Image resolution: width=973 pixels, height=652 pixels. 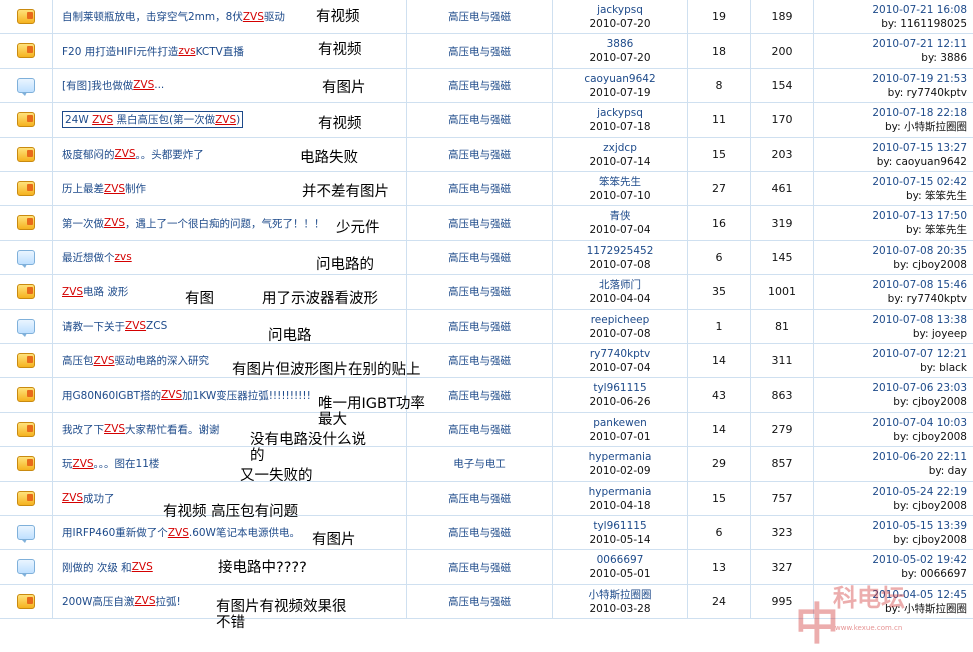 I want to click on thread-title-link: 24W ZVS 黑白高压包(第一次做ZVS), so click(x=153, y=119).